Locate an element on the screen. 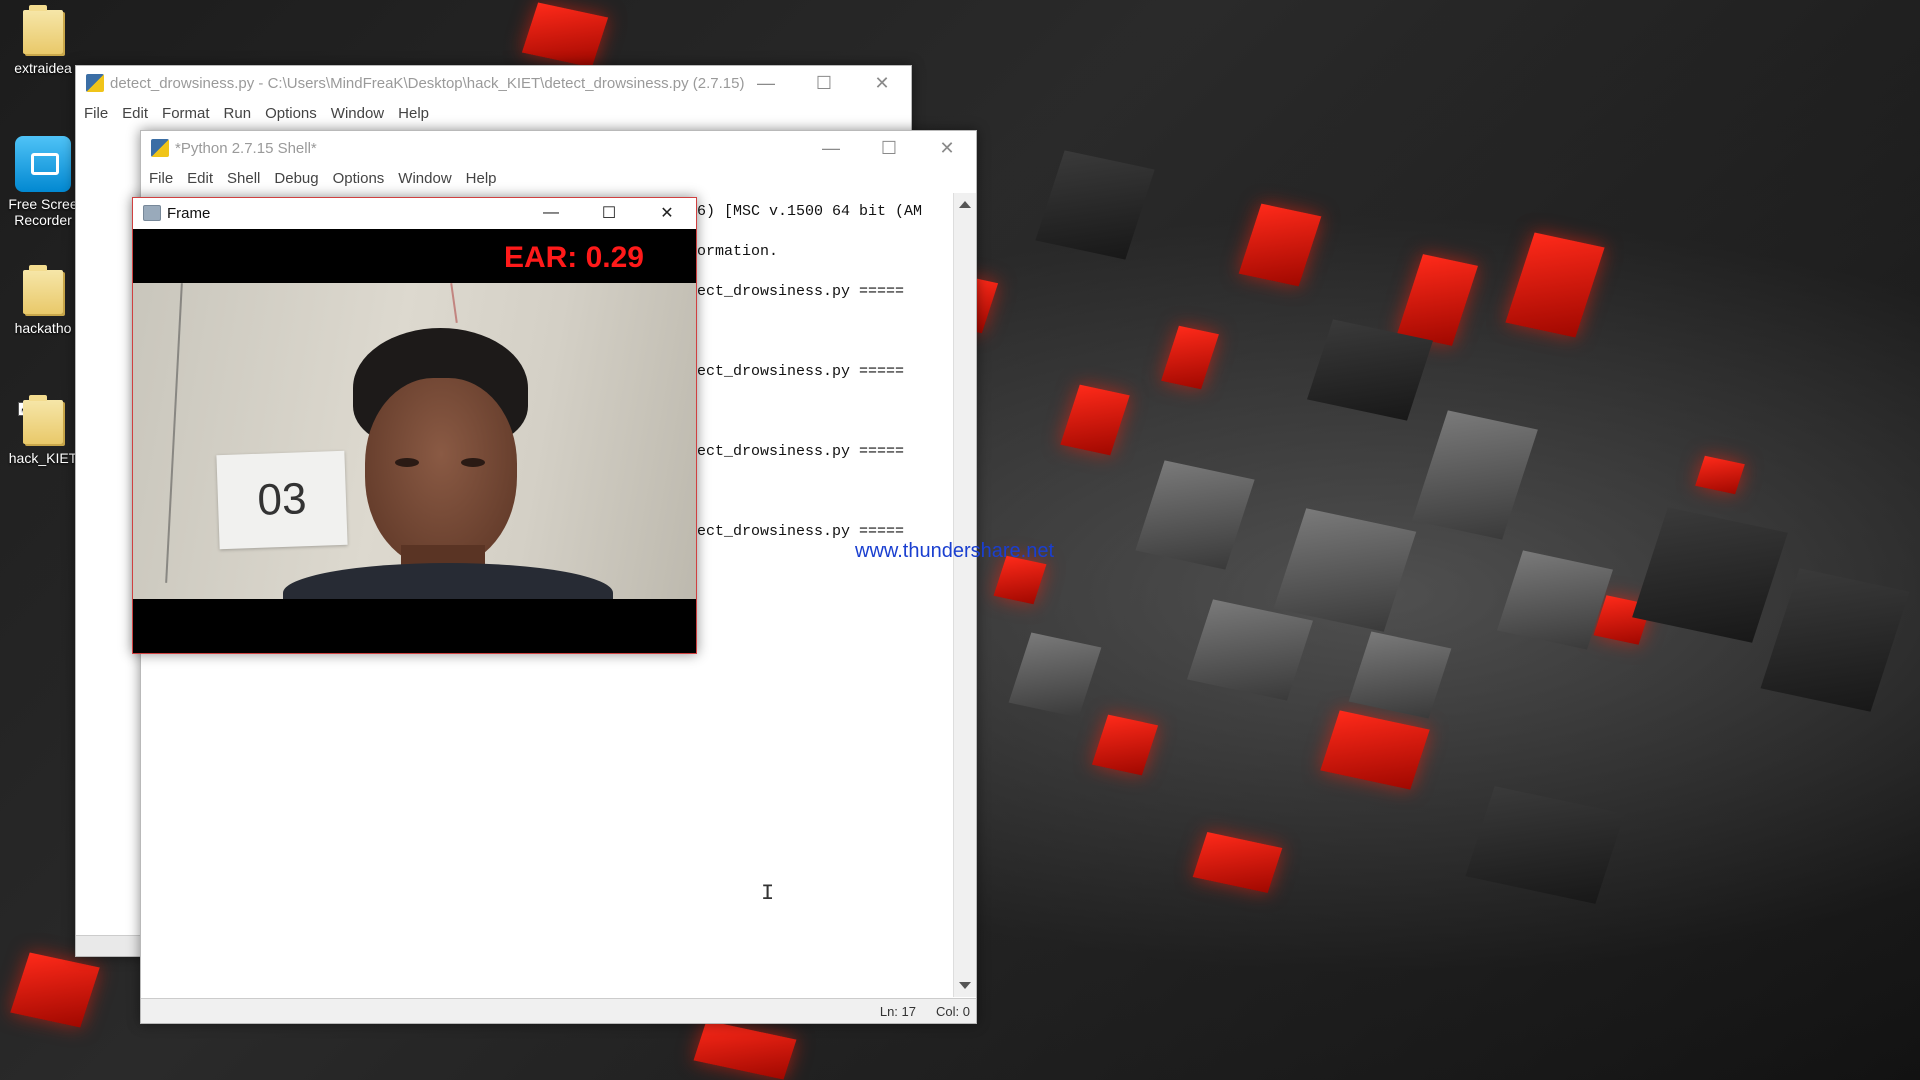 The width and height of the screenshot is (1920, 1080). python-shell-icon is located at coordinates (160, 148).